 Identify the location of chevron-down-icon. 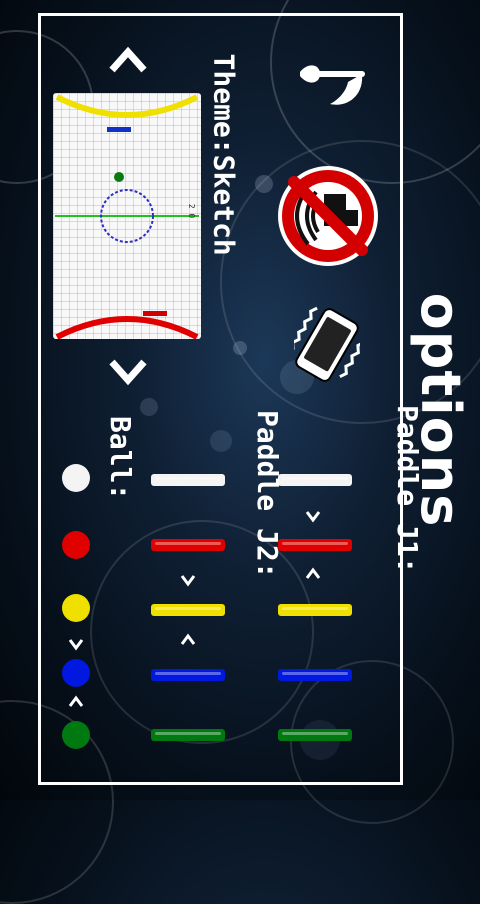
(128, 372).